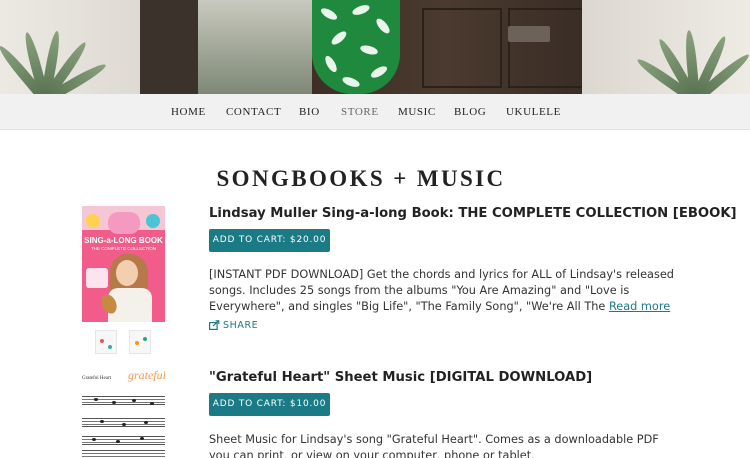  I want to click on page-title: SONGBOOKS + MUSIC, so click(361, 178).